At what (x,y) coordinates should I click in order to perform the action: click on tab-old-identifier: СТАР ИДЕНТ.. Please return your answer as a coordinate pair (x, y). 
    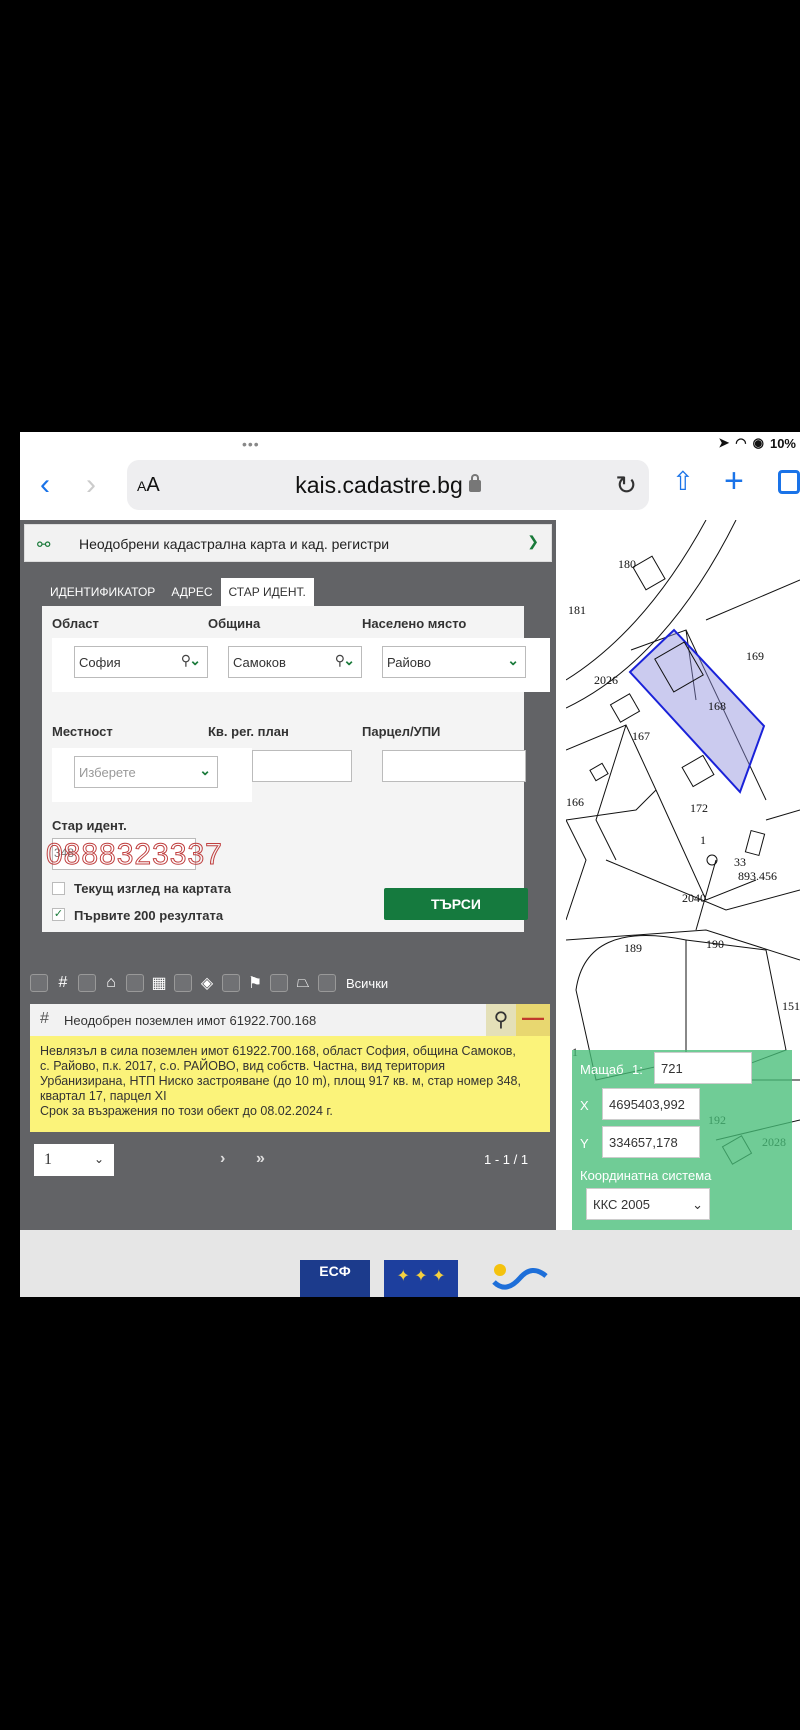
    Looking at the image, I should click on (267, 592).